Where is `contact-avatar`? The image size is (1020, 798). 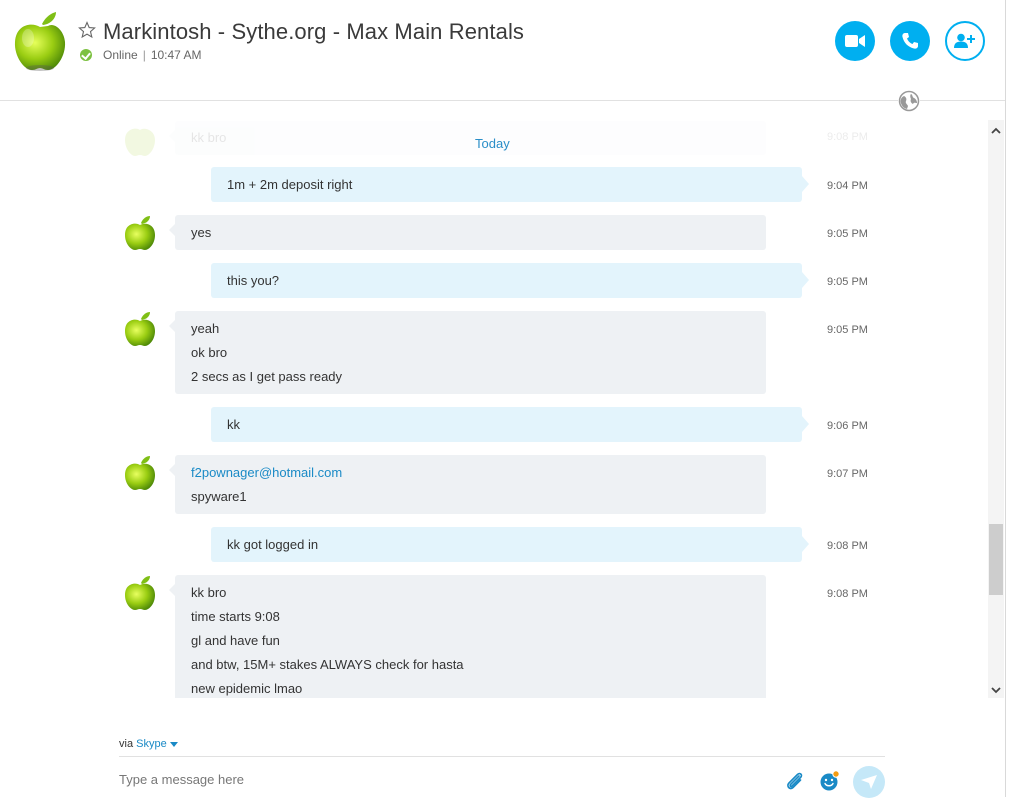 contact-avatar is located at coordinates (40, 41).